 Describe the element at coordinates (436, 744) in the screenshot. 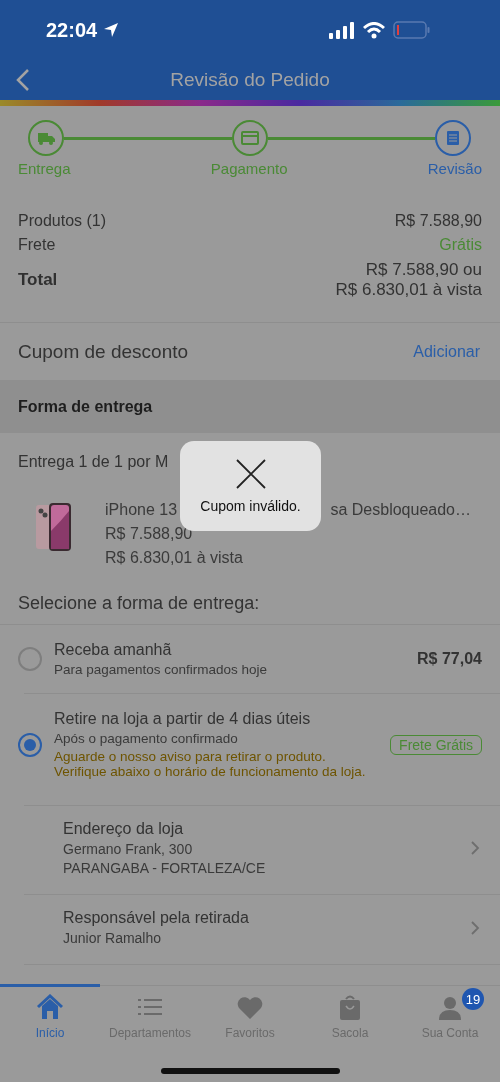

I see `free-shipping-tag: Frete Grátis` at that location.